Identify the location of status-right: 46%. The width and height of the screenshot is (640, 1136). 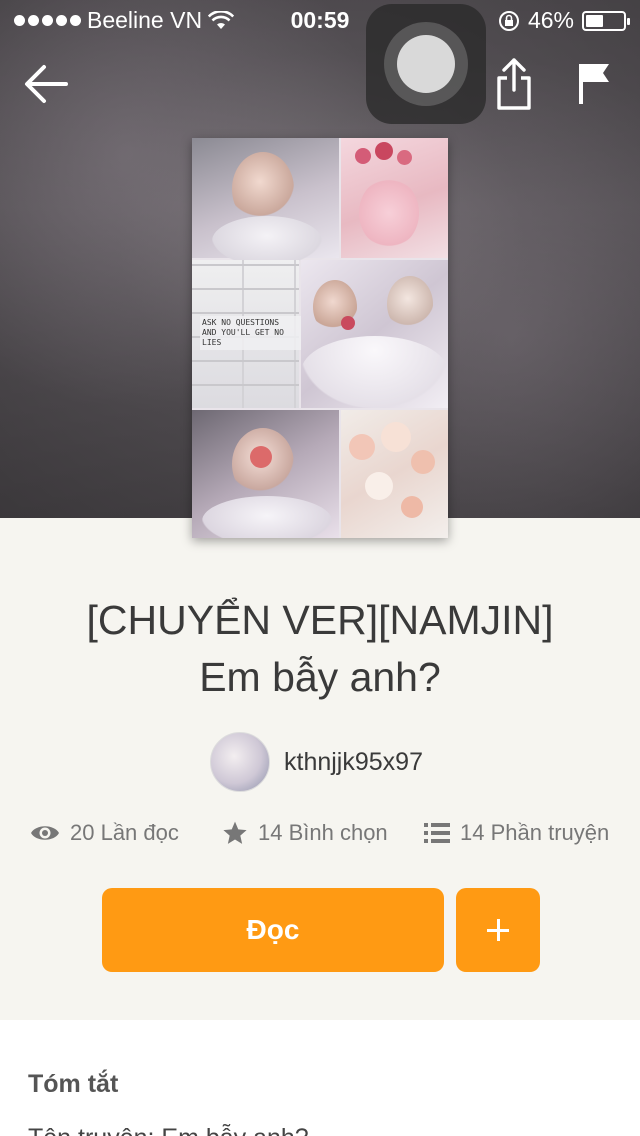
(564, 20).